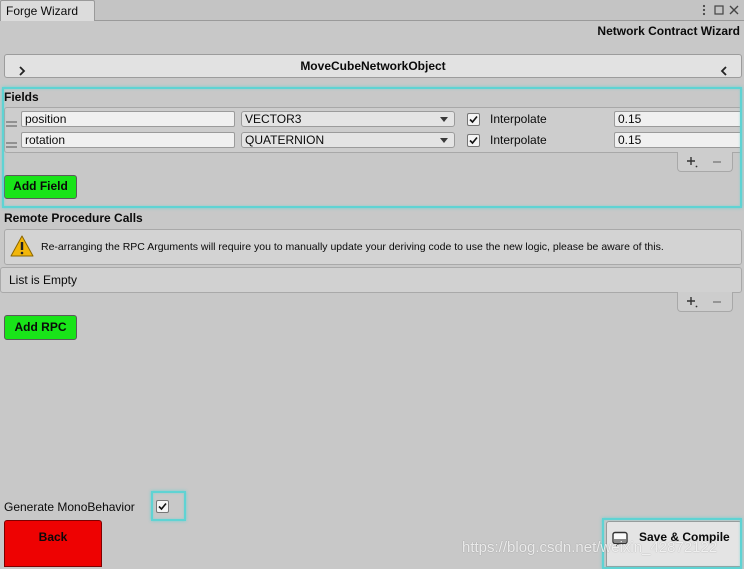 This screenshot has width=744, height=569. I want to click on generate-monobehavior-checkbox, so click(162, 506).